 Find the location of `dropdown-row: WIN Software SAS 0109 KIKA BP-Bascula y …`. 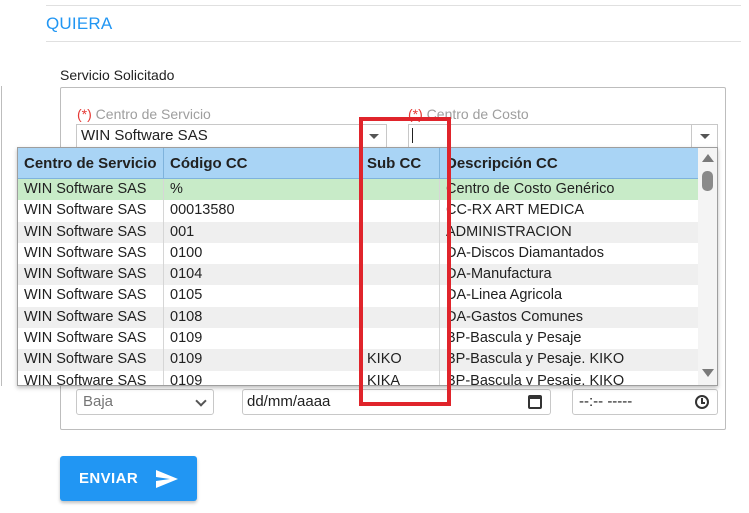

dropdown-row: WIN Software SAS 0109 KIKA BP-Bascula y … is located at coordinates (358, 378).